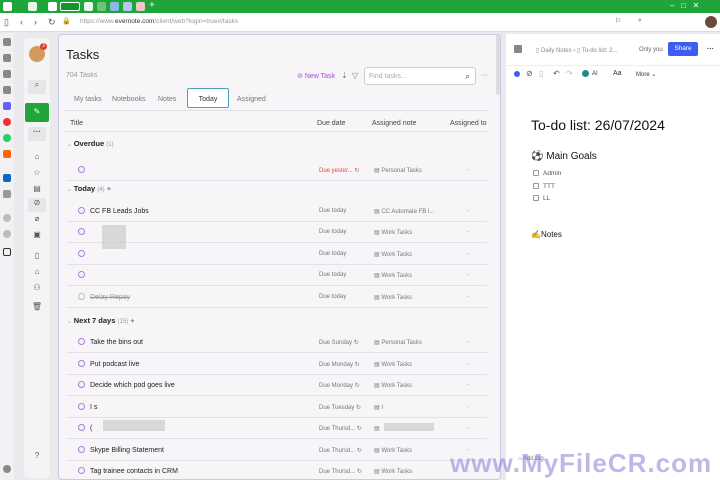 Image resolution: width=720 pixels, height=480 pixels. Describe the element at coordinates (7, 194) in the screenshot. I see `settings-panel-icon` at that location.